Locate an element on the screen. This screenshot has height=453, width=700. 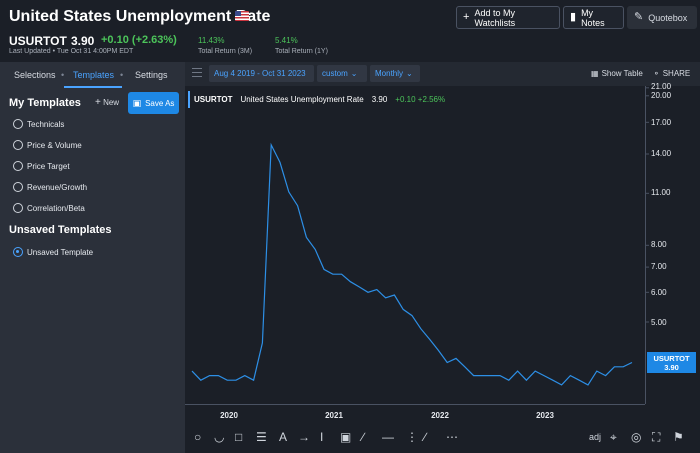
tab-settings: Settings is located at coordinates (151, 75).